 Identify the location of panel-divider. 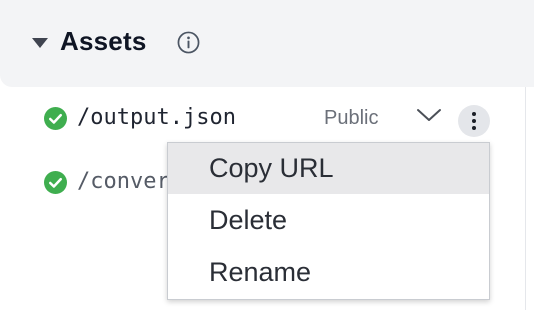
(525, 198).